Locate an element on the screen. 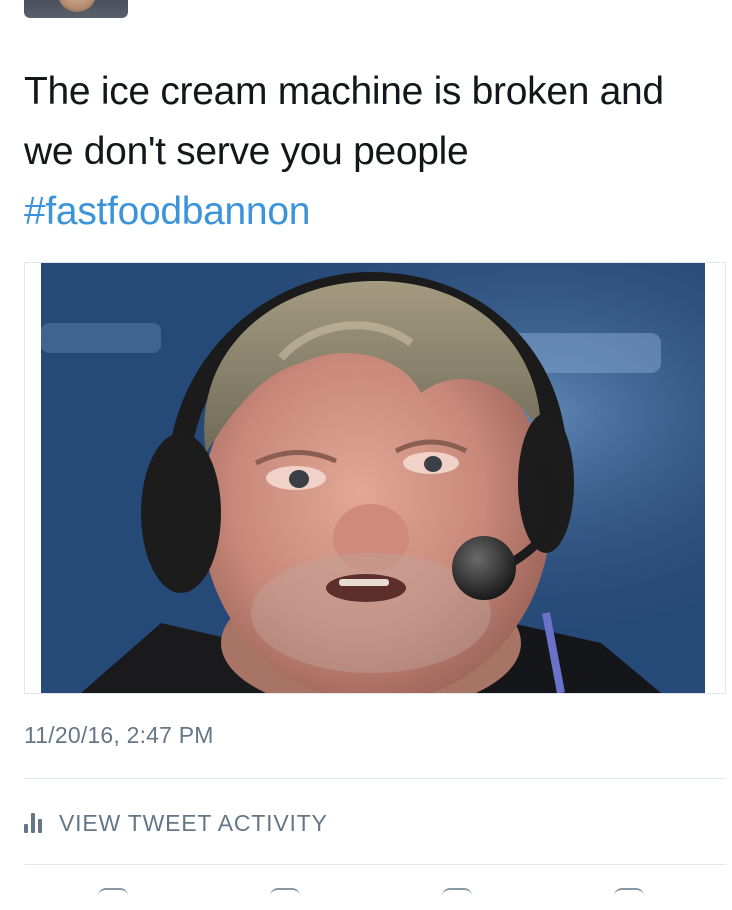 The width and height of the screenshot is (732, 910). view-tweet-activity-button: VIEW TWEET ACTIVITY is located at coordinates (176, 823).